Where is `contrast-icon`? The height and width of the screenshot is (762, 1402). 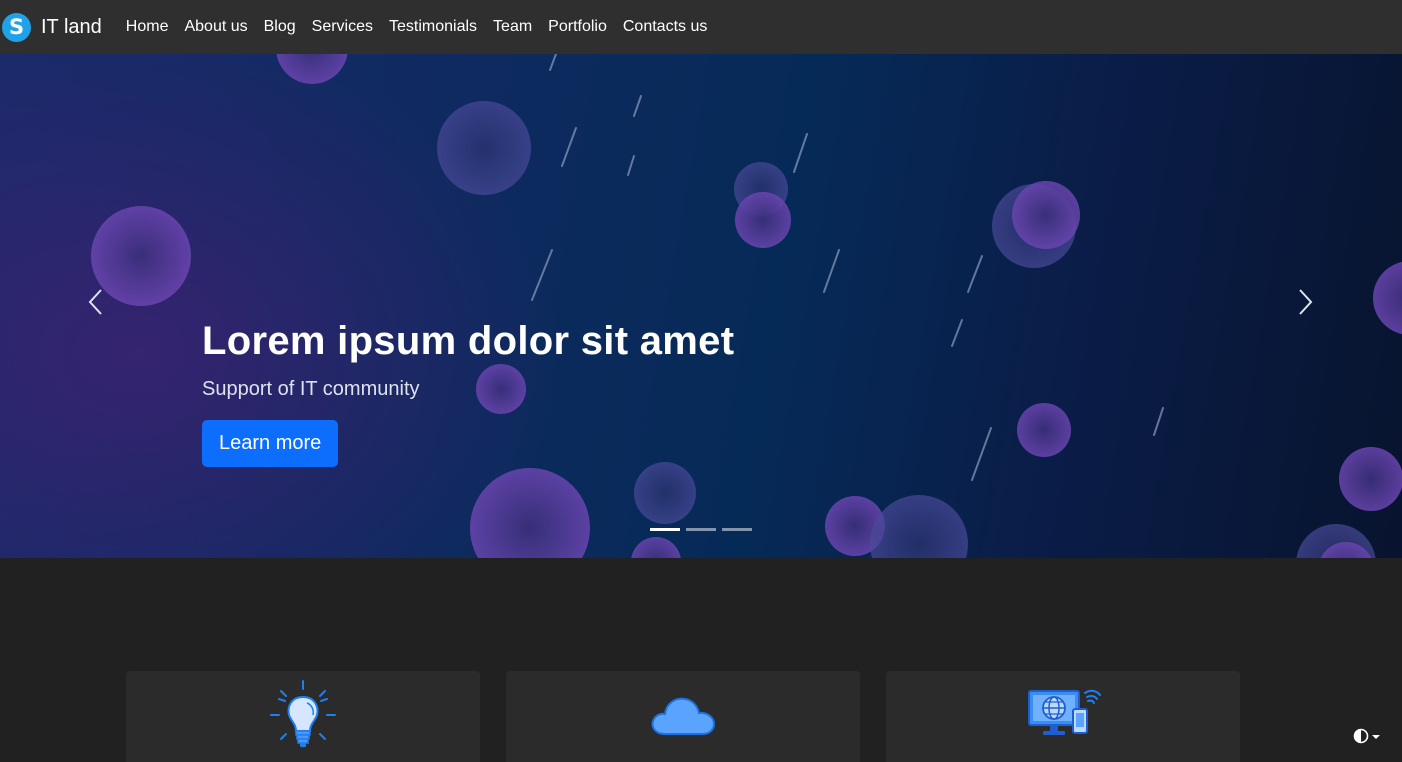 contrast-icon is located at coordinates (1366, 736).